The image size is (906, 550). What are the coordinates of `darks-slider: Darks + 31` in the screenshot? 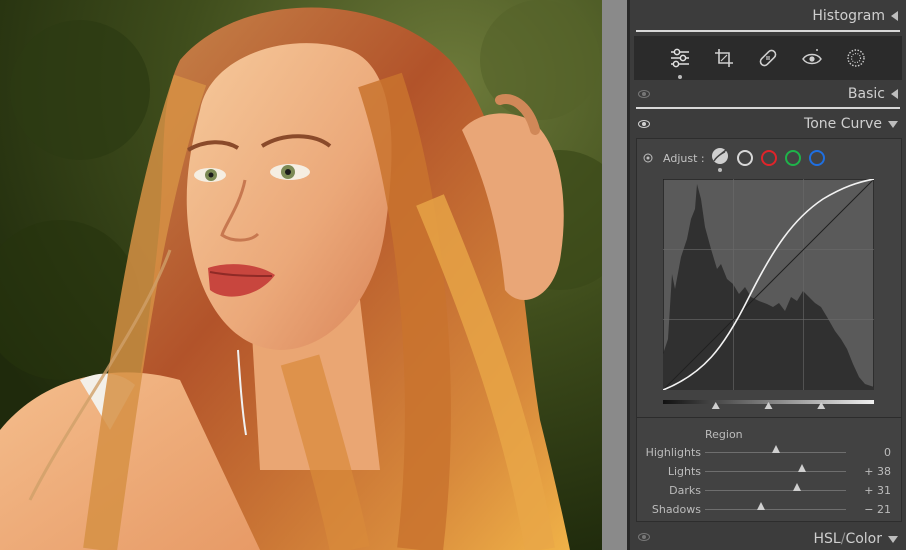 It's located at (769, 491).